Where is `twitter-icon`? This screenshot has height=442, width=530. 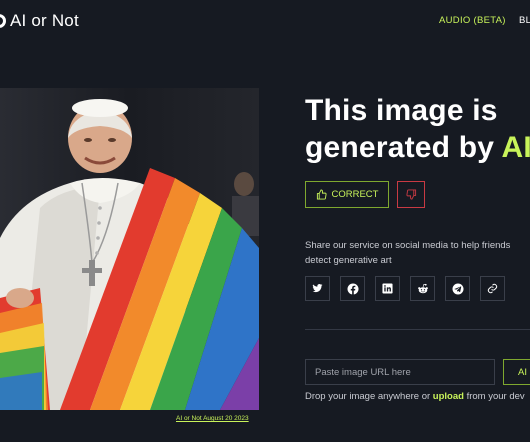 twitter-icon is located at coordinates (317, 288).